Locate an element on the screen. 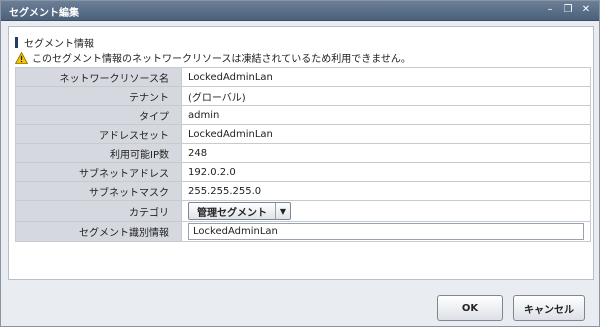 The image size is (600, 327). chevron-down-icon: ▼ is located at coordinates (282, 211).